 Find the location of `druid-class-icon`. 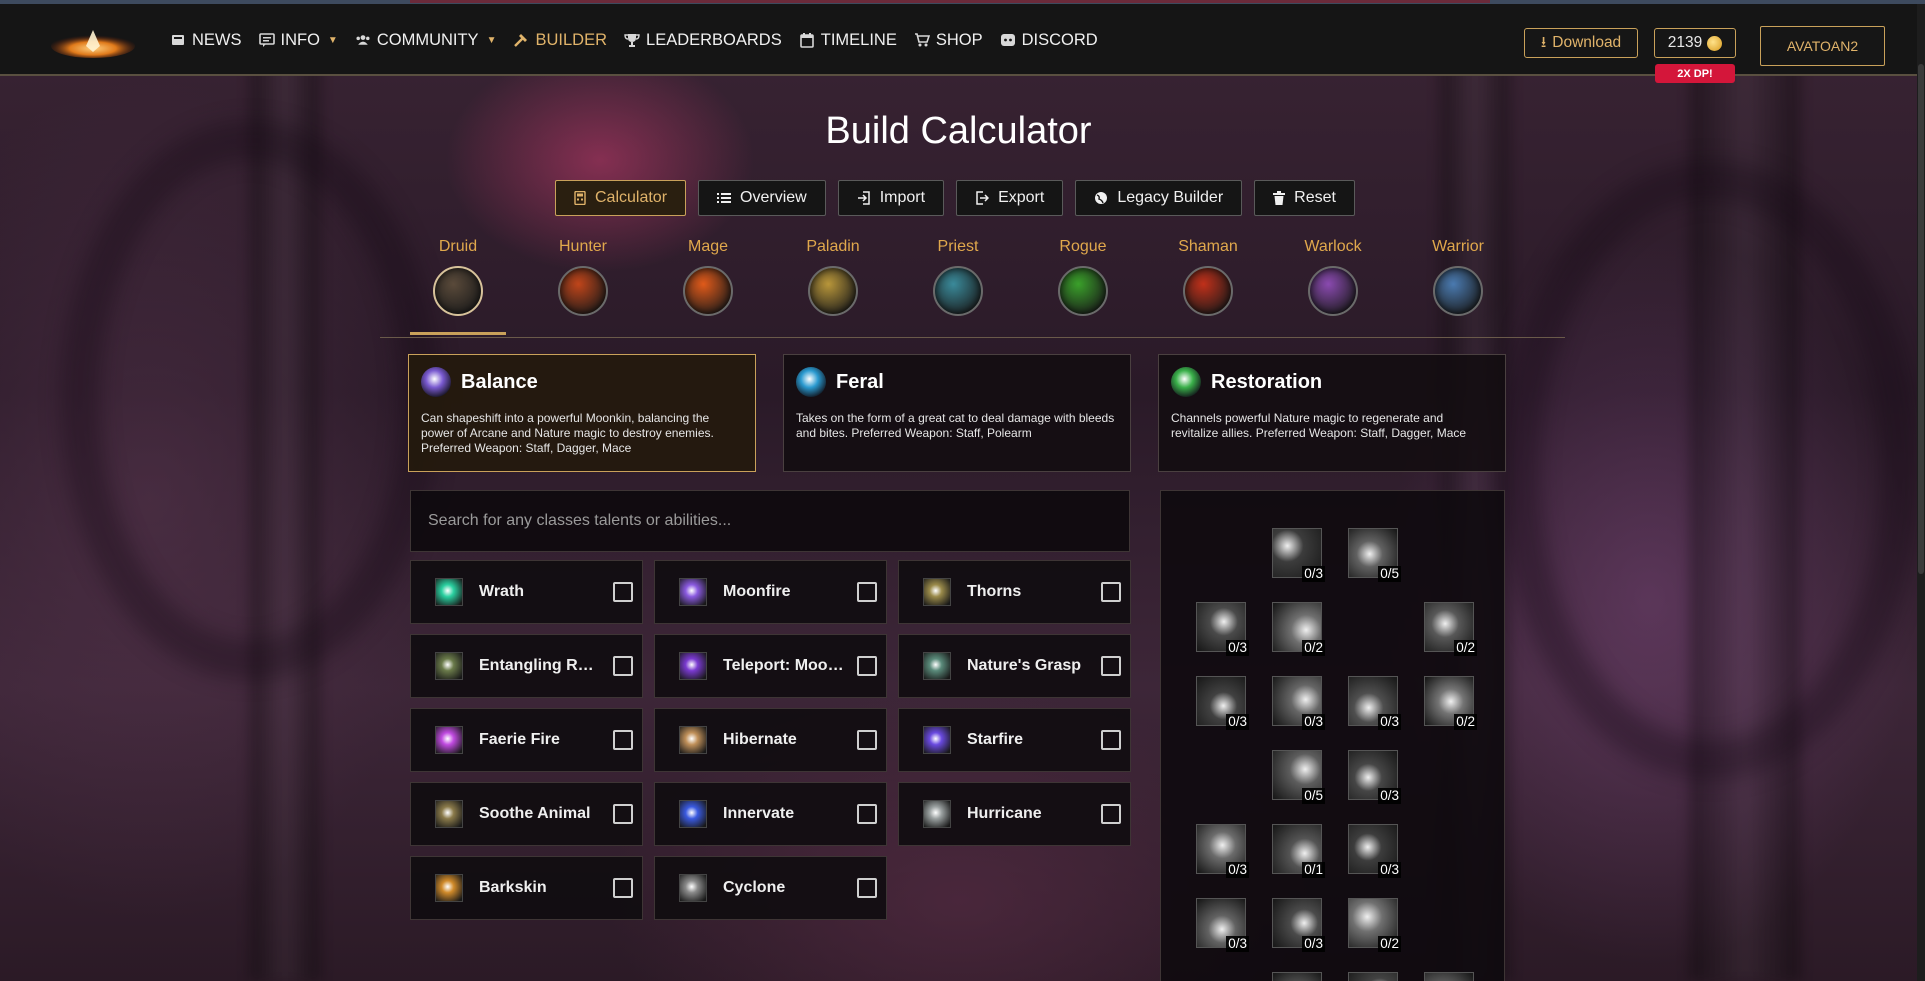

druid-class-icon is located at coordinates (458, 291).